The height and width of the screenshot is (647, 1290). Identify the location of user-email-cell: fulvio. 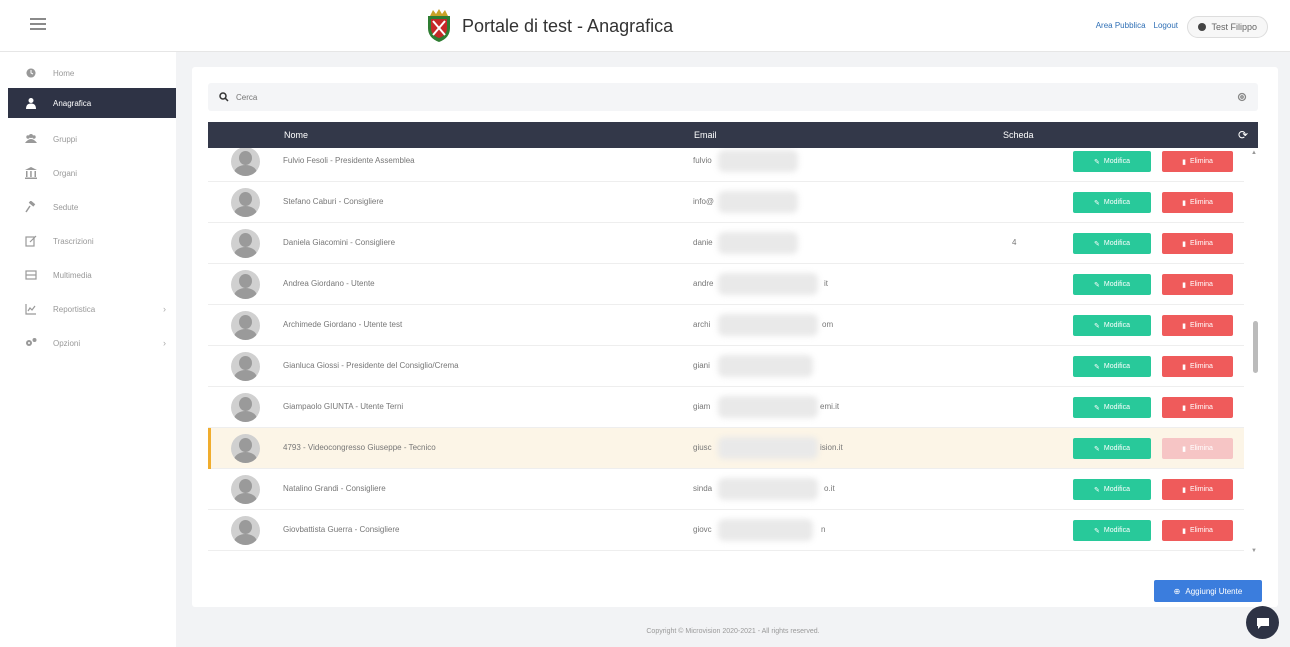
(702, 160).